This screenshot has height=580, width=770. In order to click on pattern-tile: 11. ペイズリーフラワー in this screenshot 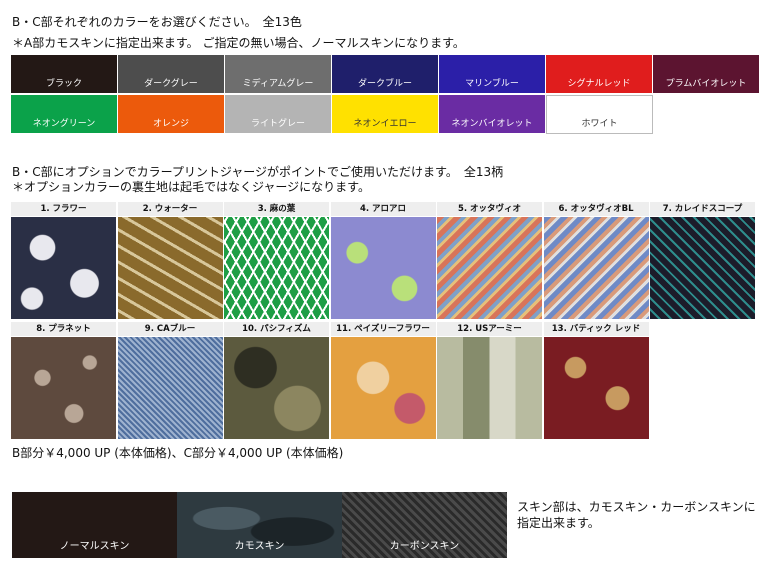, I will do `click(383, 380)`.